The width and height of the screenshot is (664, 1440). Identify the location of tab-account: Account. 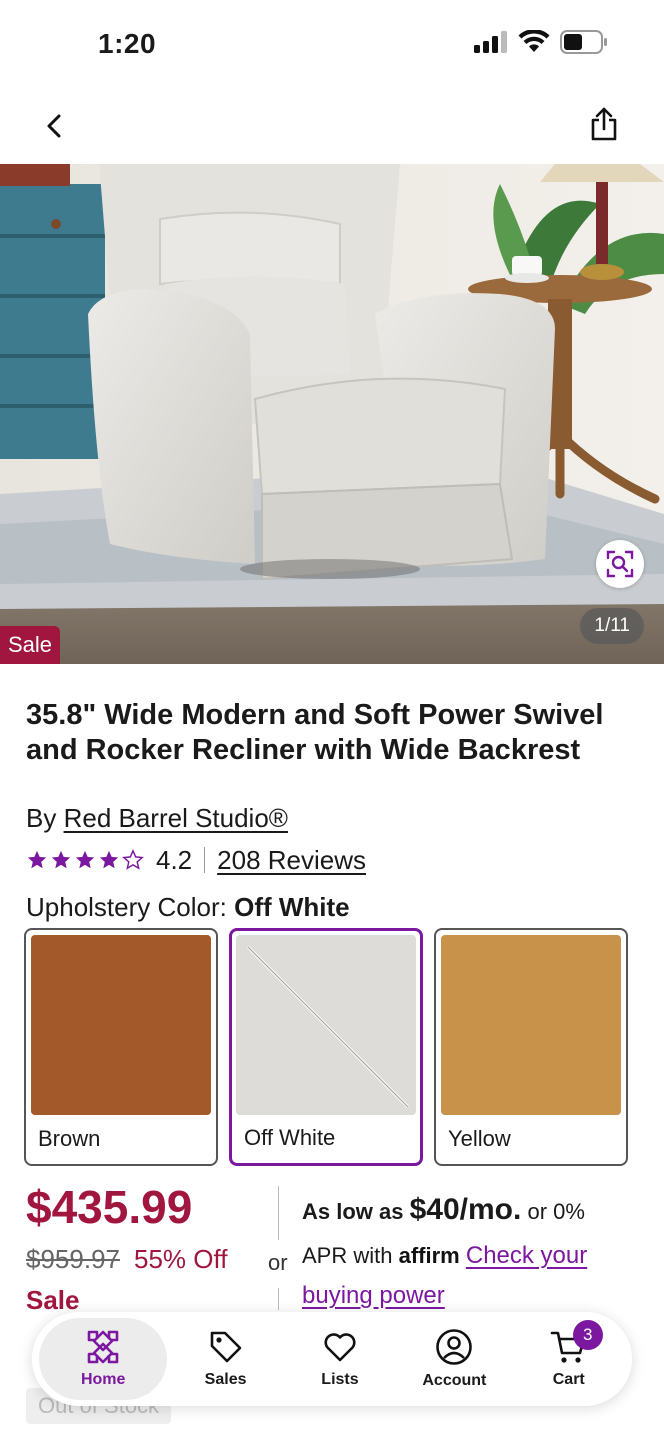
(454, 1359).